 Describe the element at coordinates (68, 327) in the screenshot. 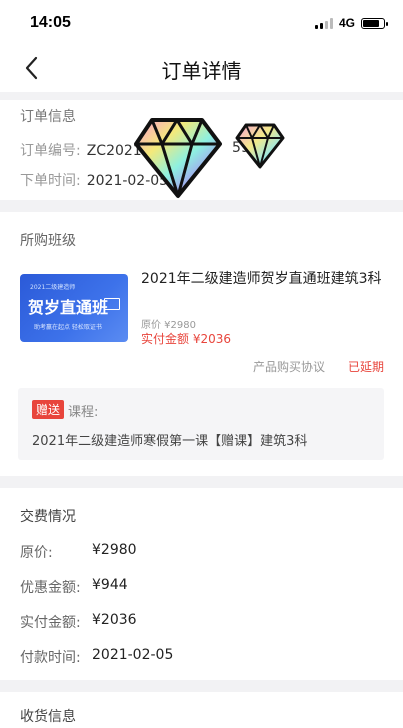

I see `course-thumbnail-sub-text: 助考赢在起点 轻松取证书` at that location.